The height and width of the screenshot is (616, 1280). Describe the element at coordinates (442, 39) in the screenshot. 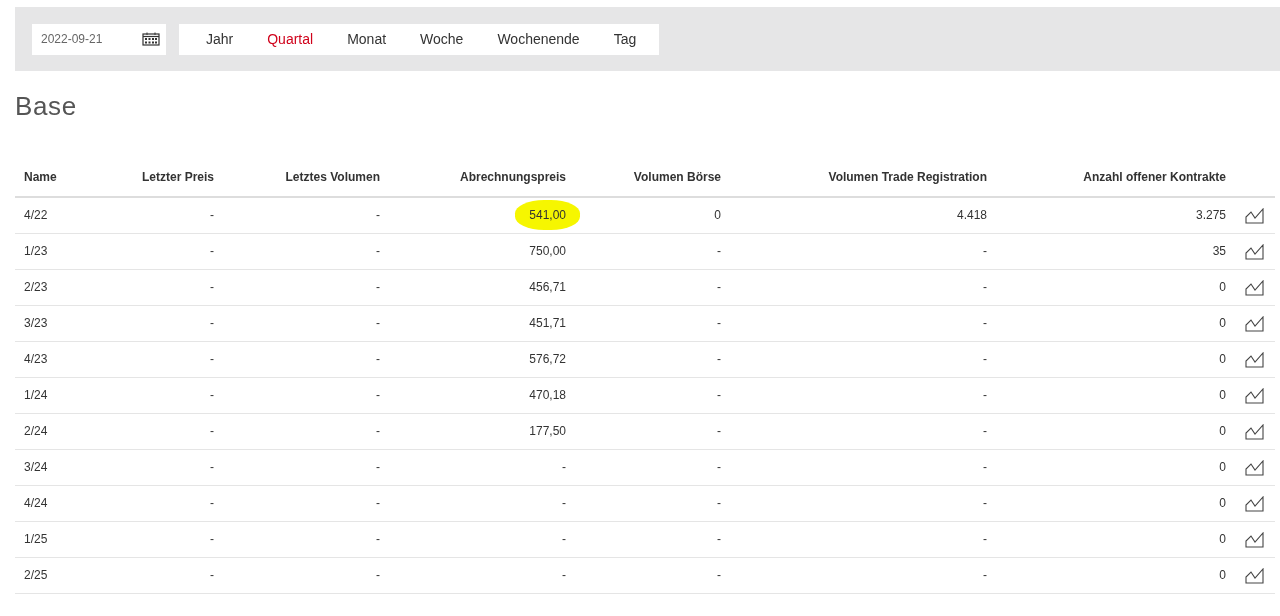

I see `period-tab: Woche` at that location.